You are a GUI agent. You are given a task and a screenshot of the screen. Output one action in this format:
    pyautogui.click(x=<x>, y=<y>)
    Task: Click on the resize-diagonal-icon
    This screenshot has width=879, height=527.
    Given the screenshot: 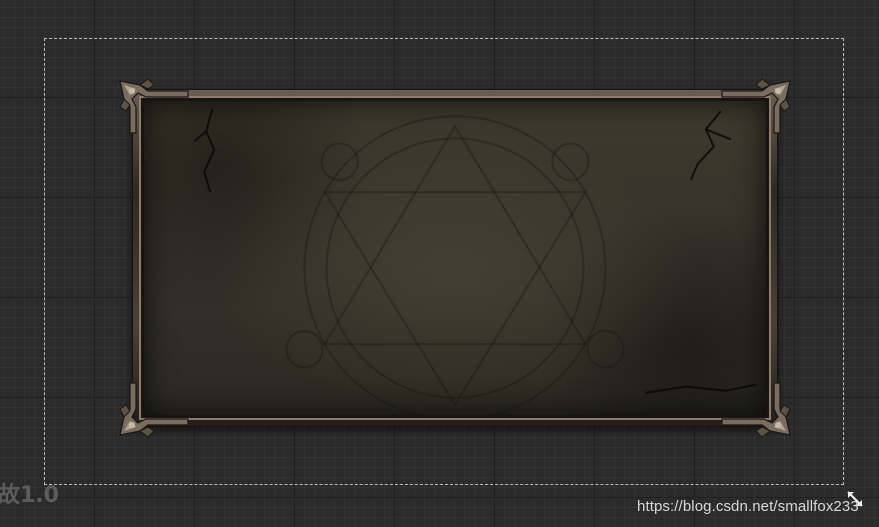 What is the action you would take?
    pyautogui.click(x=855, y=499)
    